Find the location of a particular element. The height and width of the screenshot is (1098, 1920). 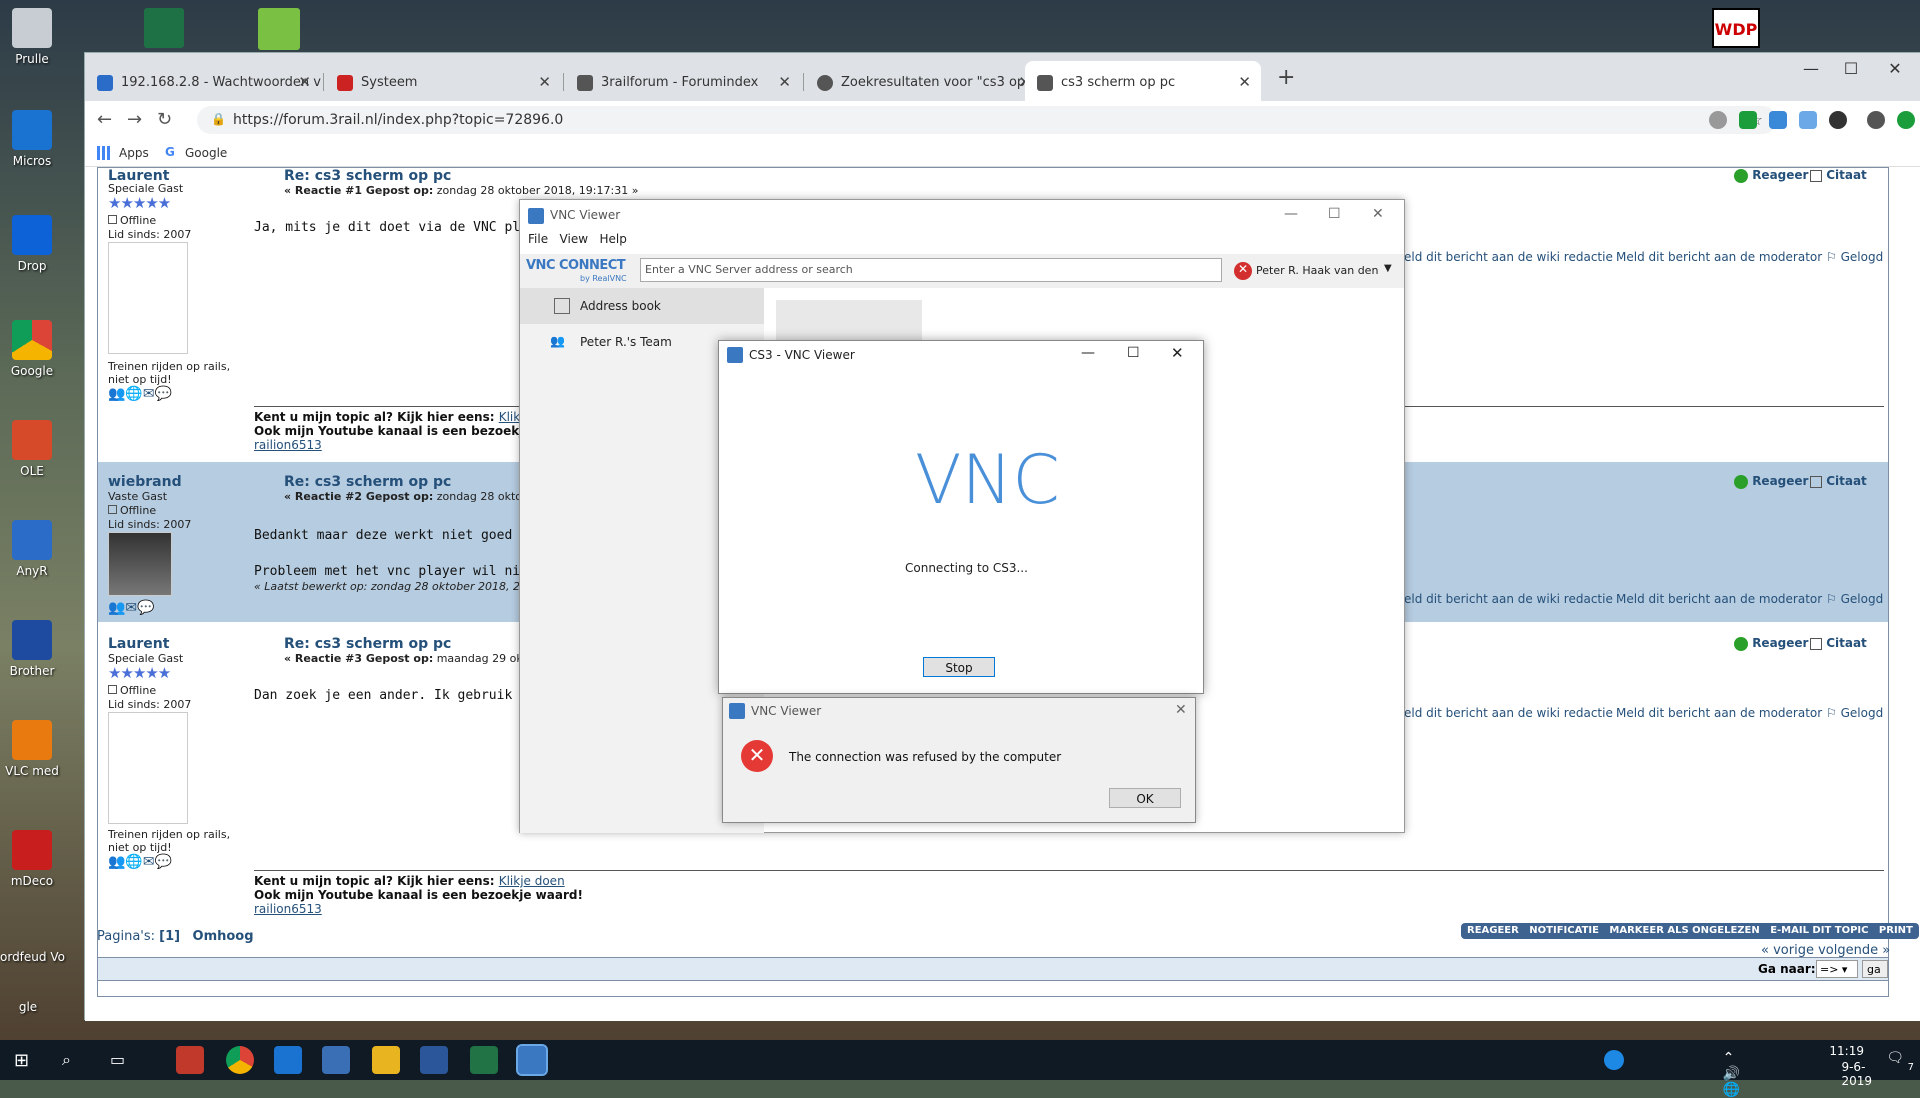

tab-cs3-scherm: cs3 scherm op pc ✕ is located at coordinates (1143, 81).